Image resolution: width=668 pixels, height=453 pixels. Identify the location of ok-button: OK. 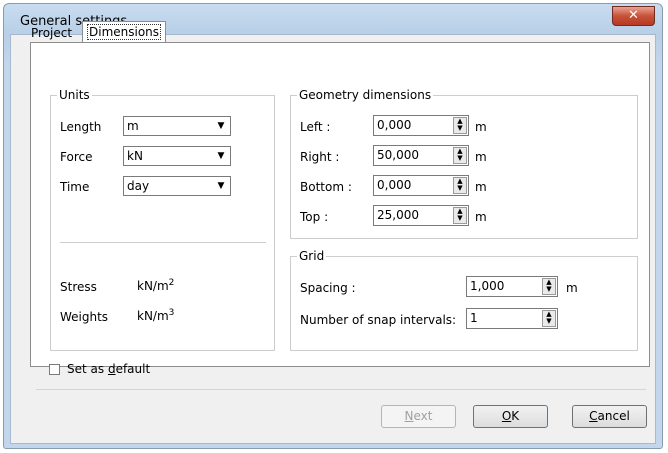
(510, 416).